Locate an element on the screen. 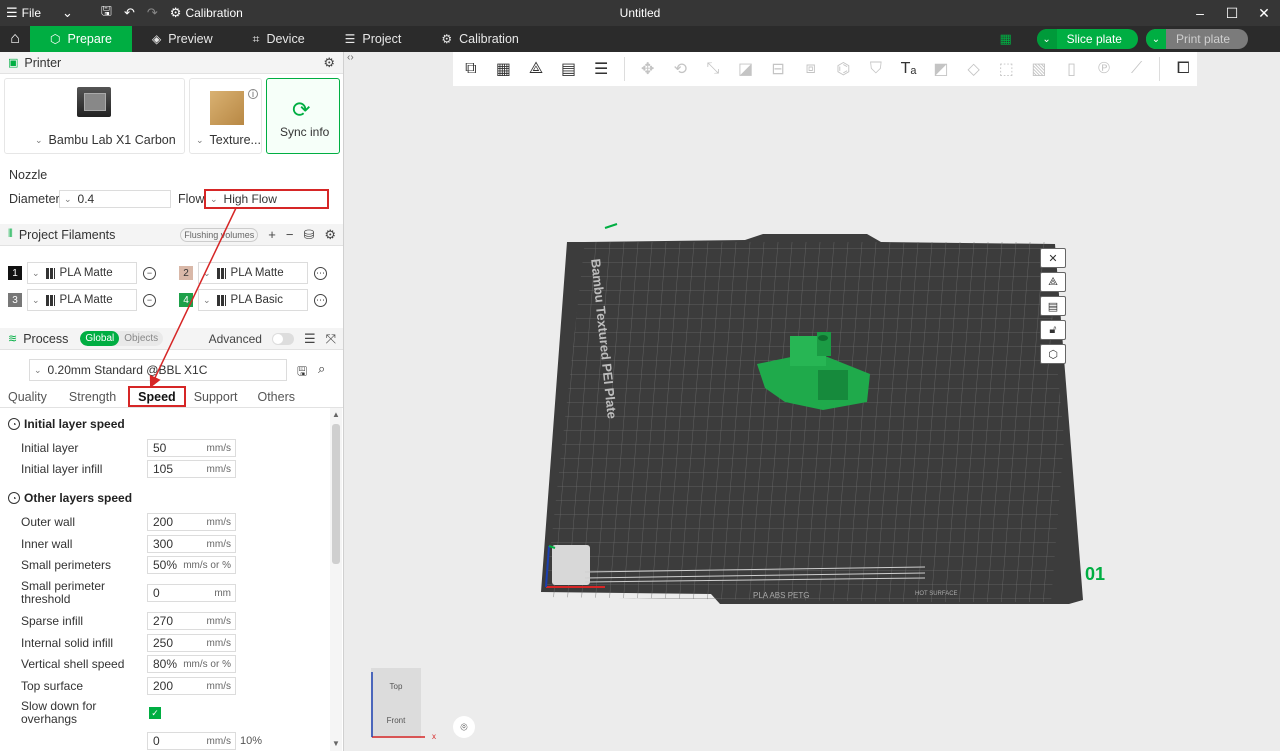 The image size is (1280, 751). plate-footer-text: PLA ABS PETG is located at coordinates (781, 595).